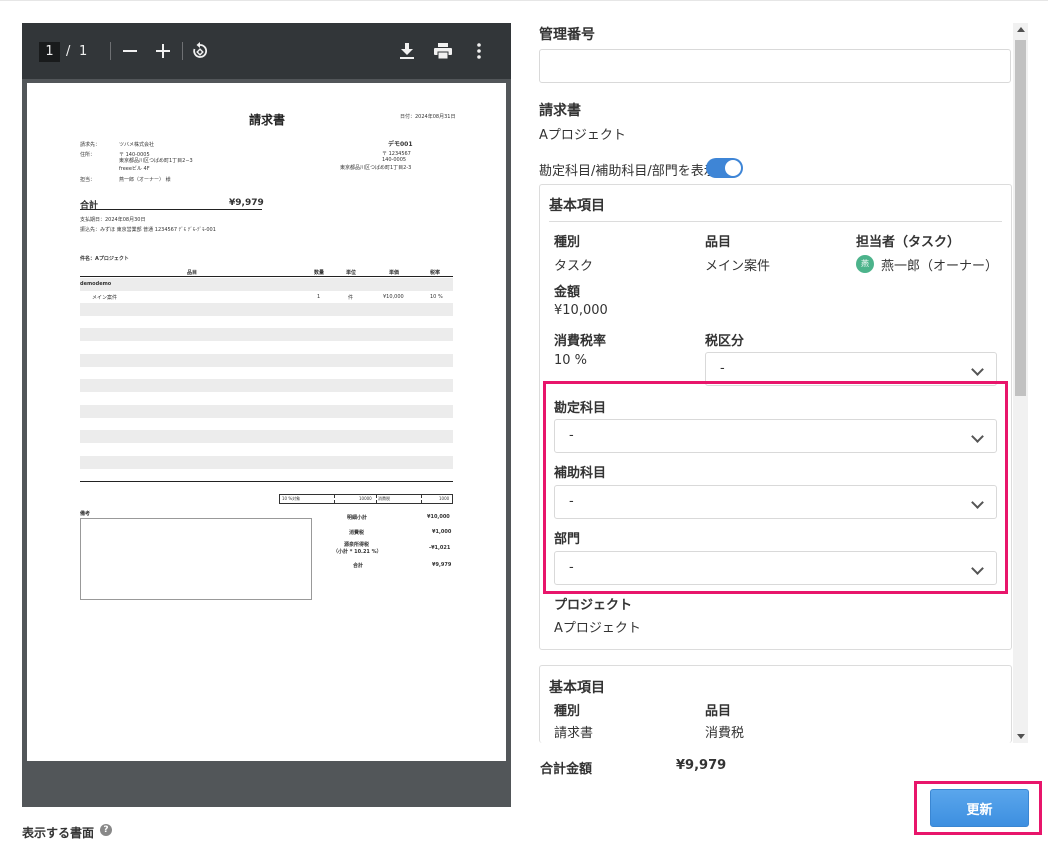 This screenshot has height=841, width=1048. What do you see at coordinates (733, 168) in the screenshot?
I see `toggle-knob` at bounding box center [733, 168].